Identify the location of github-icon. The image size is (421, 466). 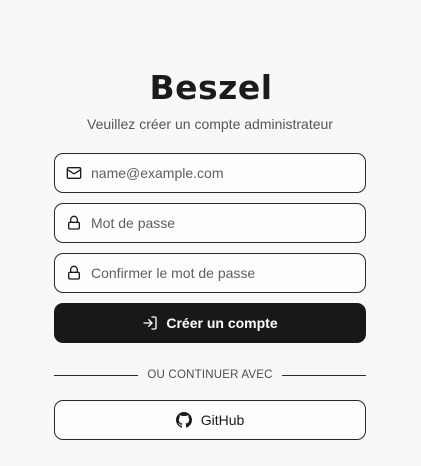
(183, 420).